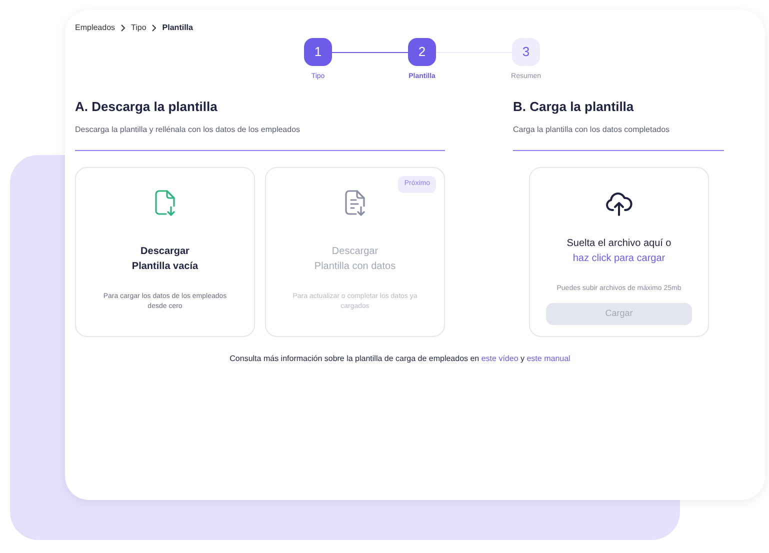 This screenshot has height=553, width=769. I want to click on step-number: 1, so click(318, 52).